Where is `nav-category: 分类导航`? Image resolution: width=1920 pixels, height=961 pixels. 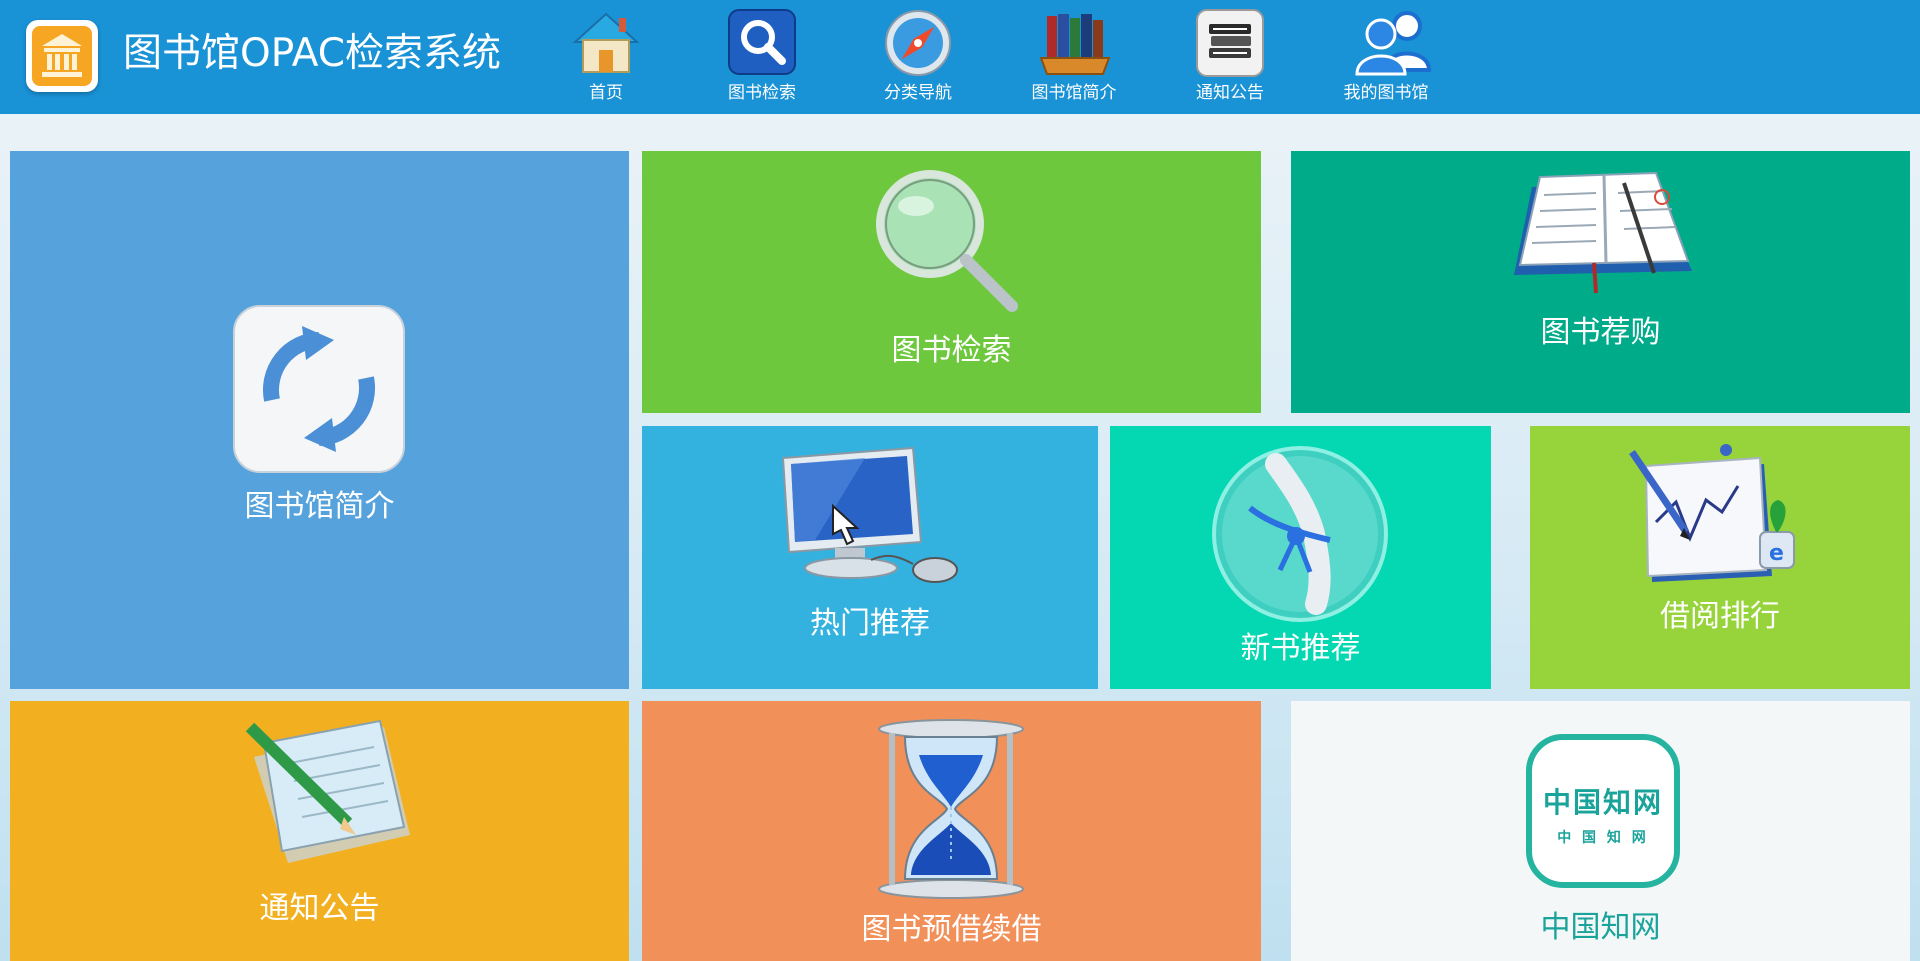 nav-category: 分类导航 is located at coordinates (918, 56).